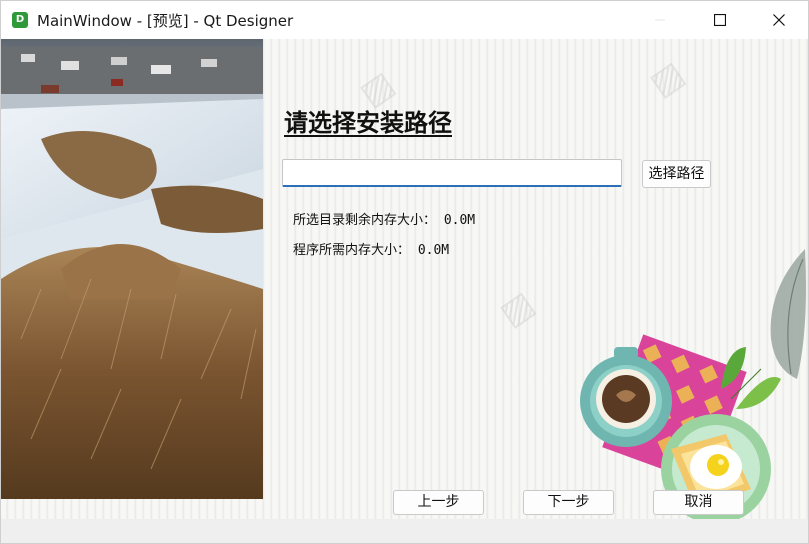 This screenshot has width=809, height=544. I want to click on required-space-label: 程序所需内存大小： 0.0M, so click(371, 250).